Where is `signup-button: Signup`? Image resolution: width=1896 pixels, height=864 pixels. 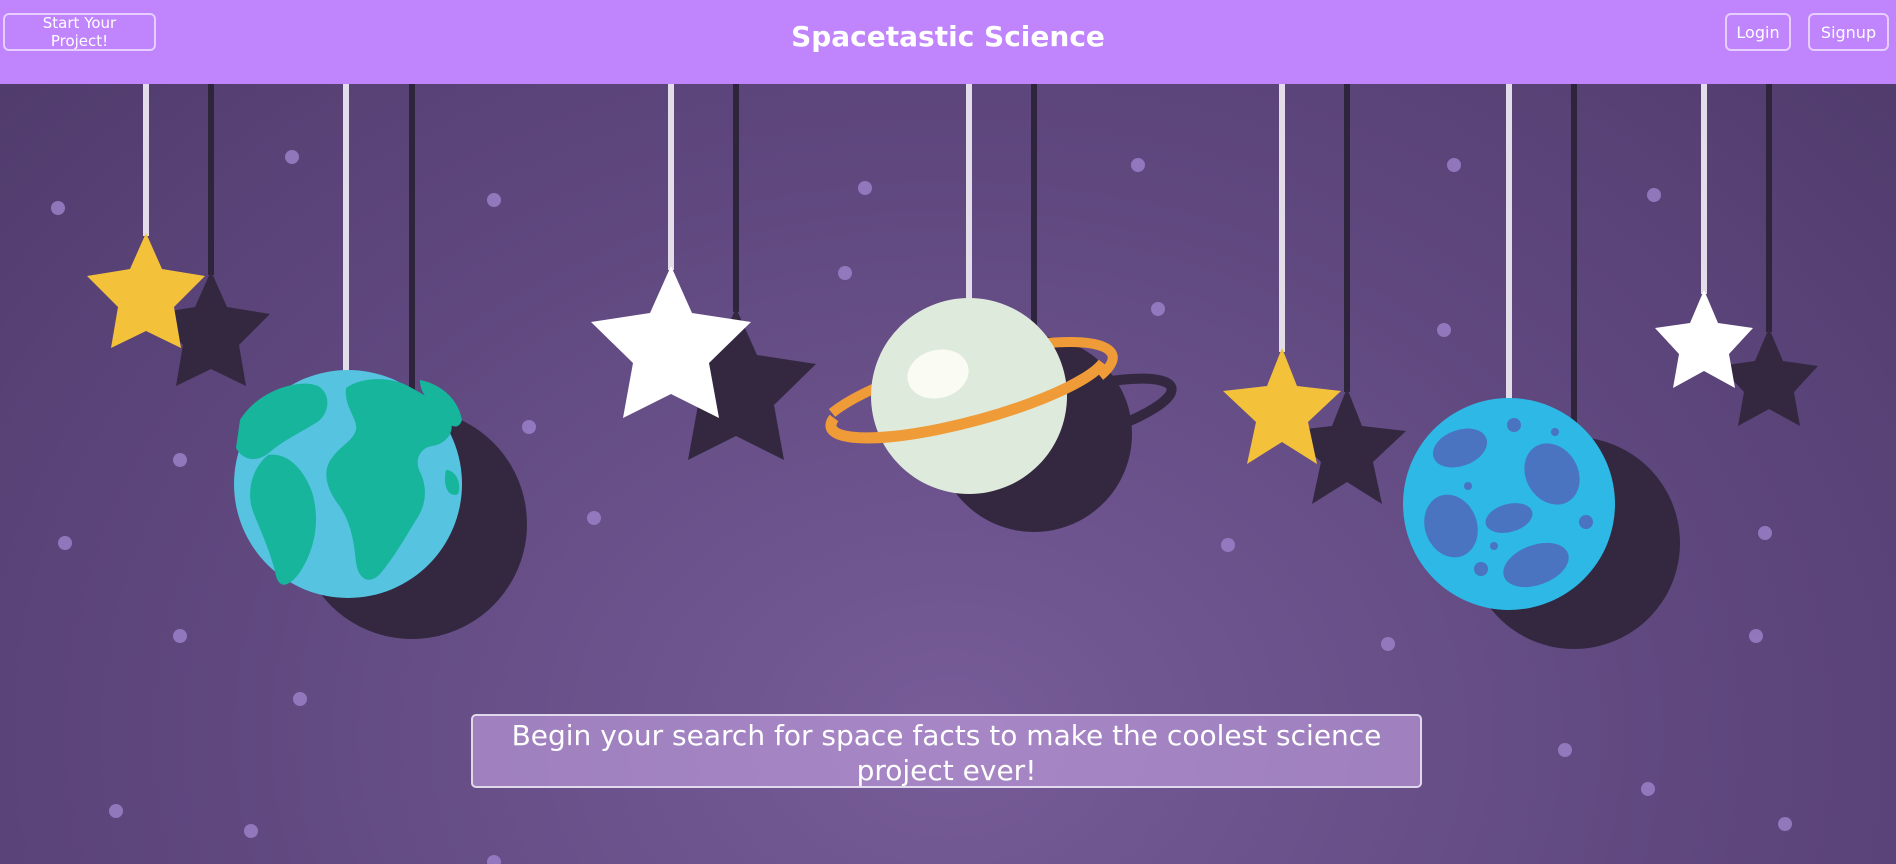
signup-button: Signup is located at coordinates (1848, 32).